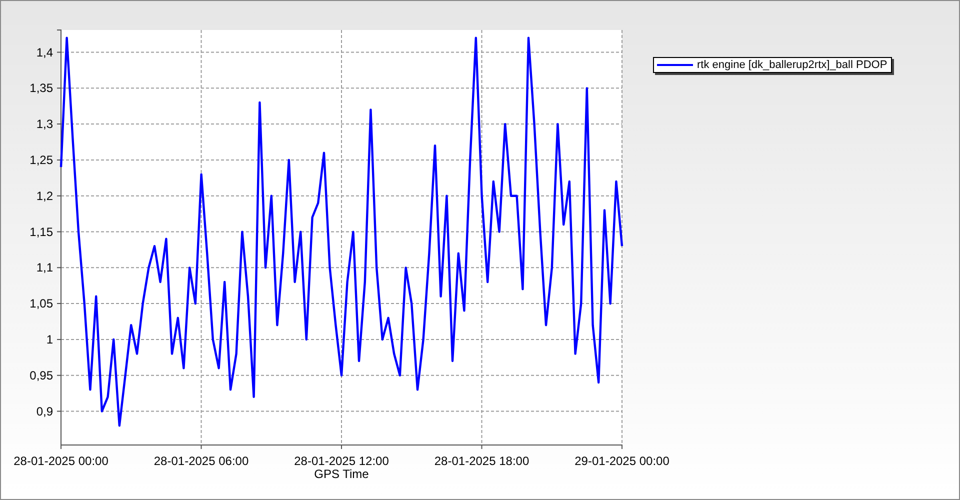  Describe the element at coordinates (622, 461) in the screenshot. I see `x-tick-label: 29-01-2025 00:00` at that location.